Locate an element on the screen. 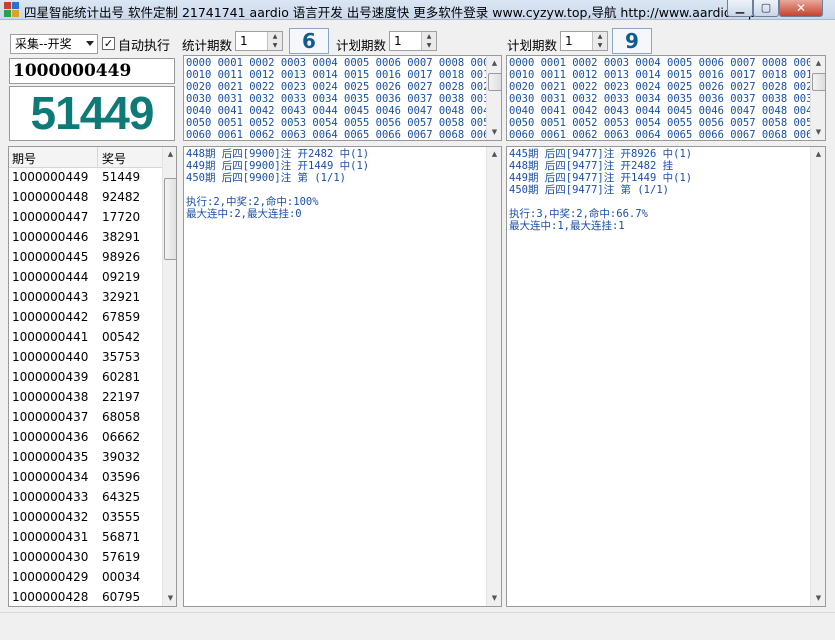  table-row: 1000000436 06662 is located at coordinates (87, 437).